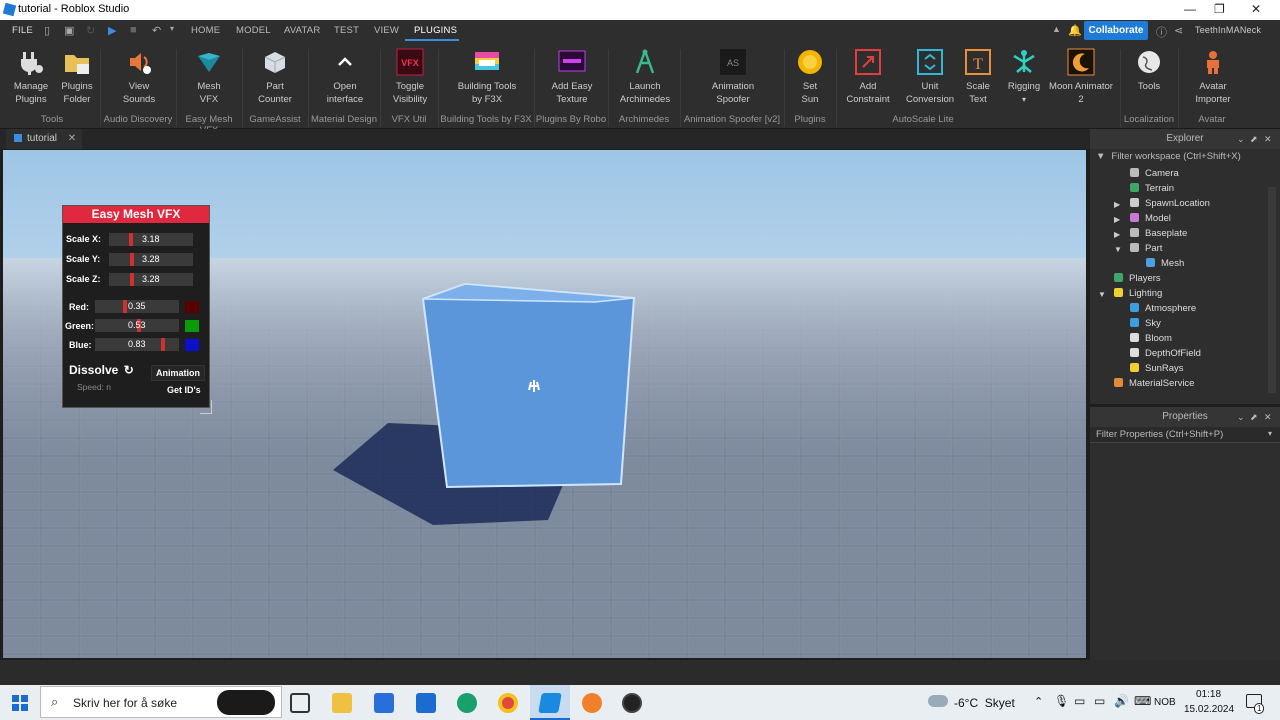 The width and height of the screenshot is (1280, 720). Describe the element at coordinates (345, 75) in the screenshot. I see `open-interface-button: Open interface` at that location.